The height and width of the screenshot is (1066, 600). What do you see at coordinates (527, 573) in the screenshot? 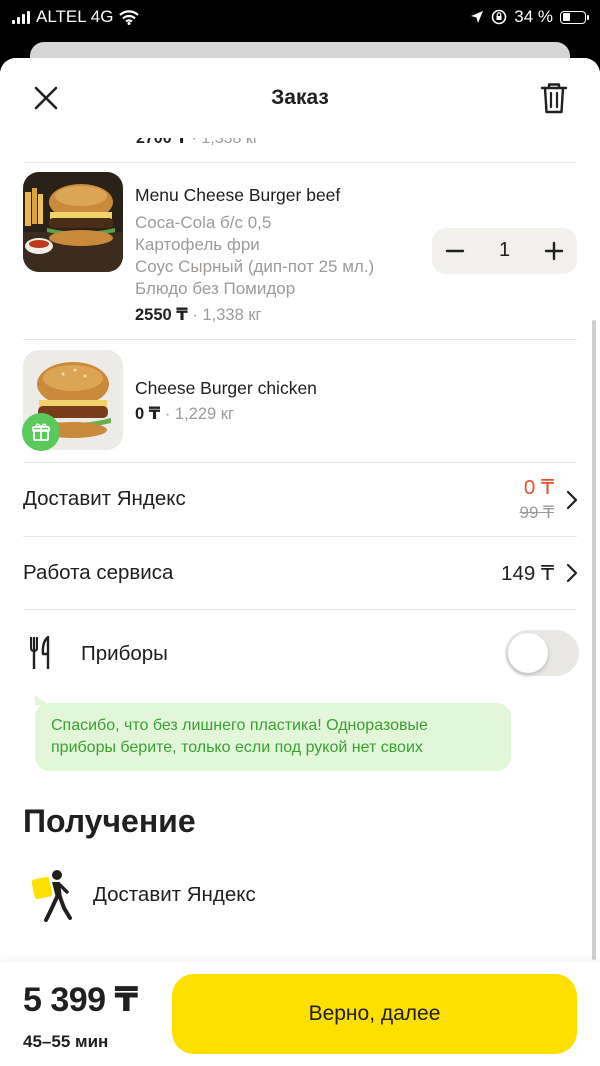
I see `service-fee-price: 149 ₸` at bounding box center [527, 573].